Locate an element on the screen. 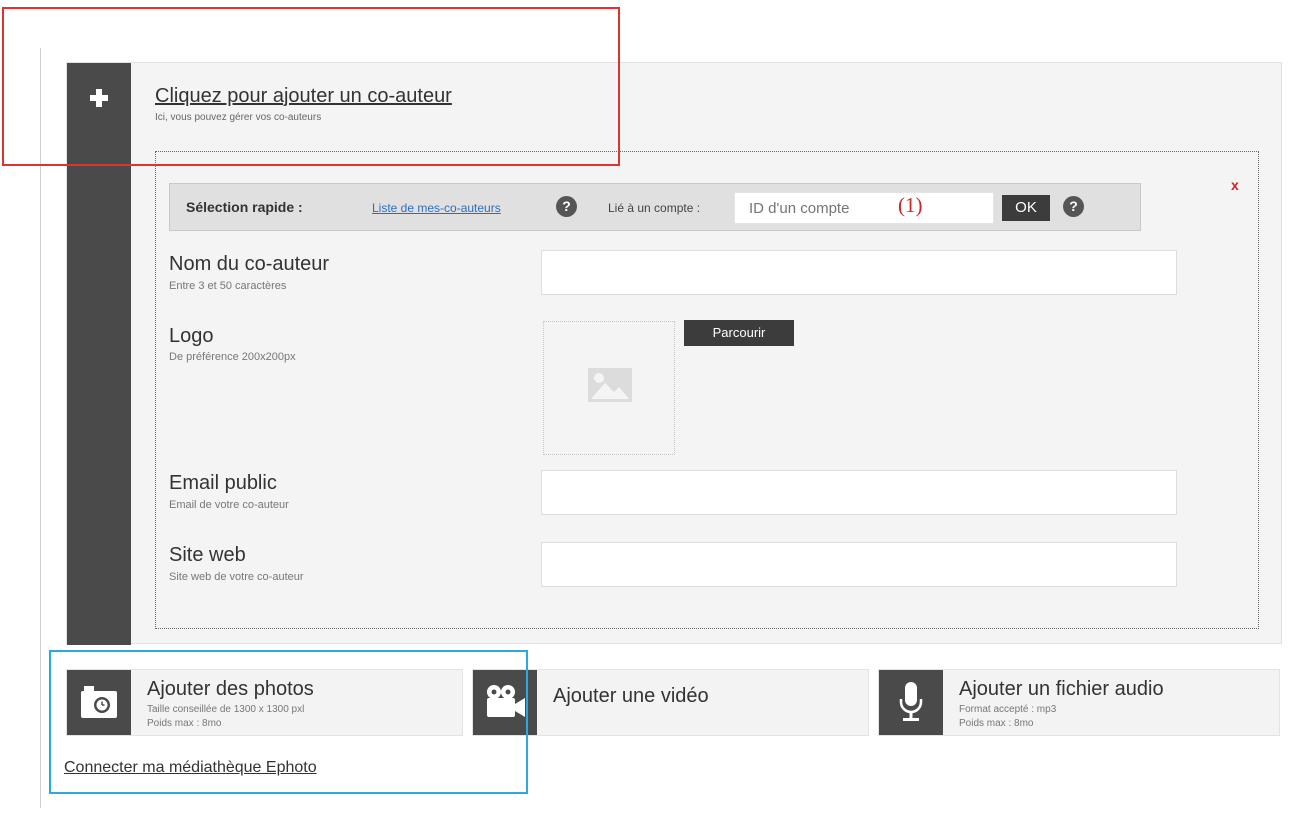  name-input is located at coordinates (859, 272).